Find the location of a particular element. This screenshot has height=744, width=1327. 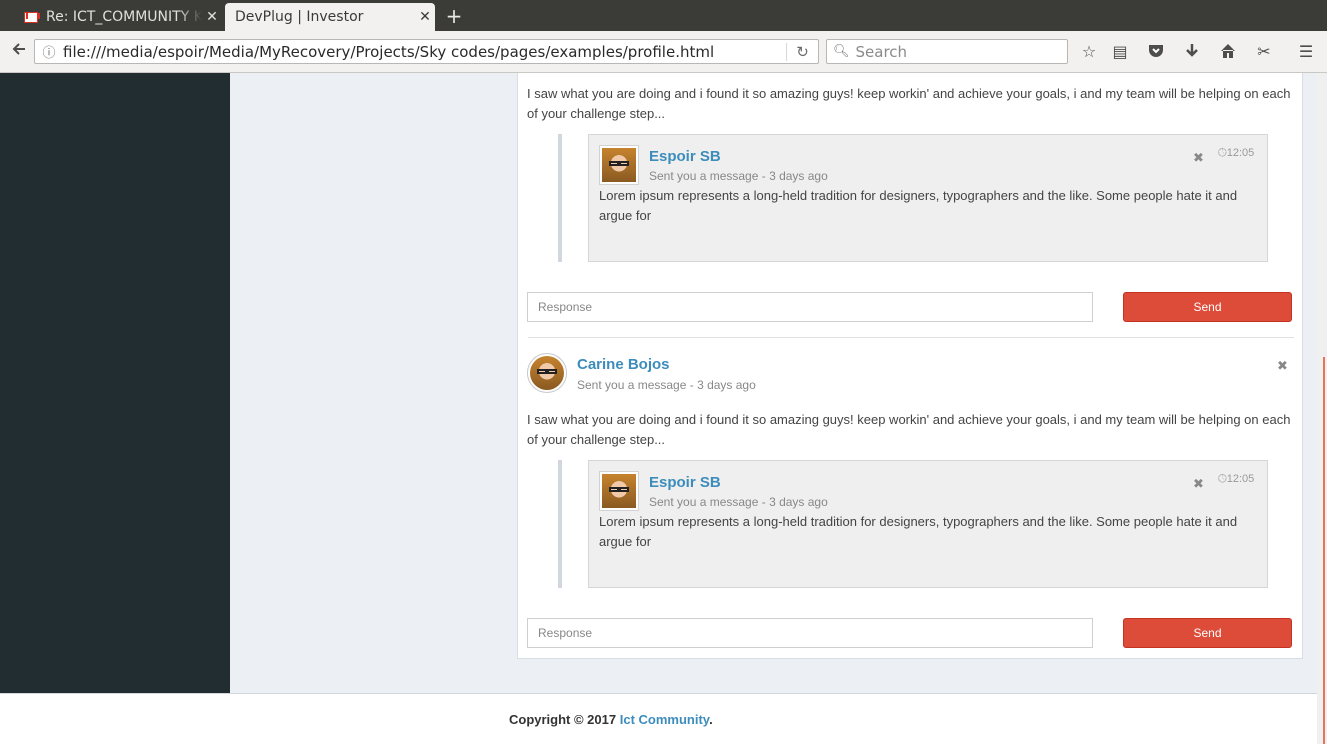

copyright-text: Copyright © 2017 Ict Community. is located at coordinates (611, 719).